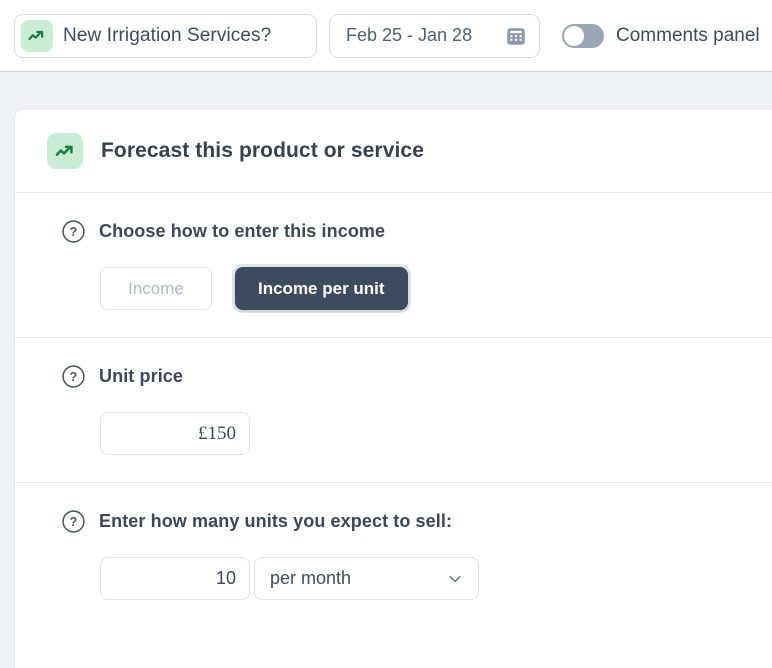 This screenshot has width=772, height=668. I want to click on income-method-options: Income Income per unit, so click(393, 288).